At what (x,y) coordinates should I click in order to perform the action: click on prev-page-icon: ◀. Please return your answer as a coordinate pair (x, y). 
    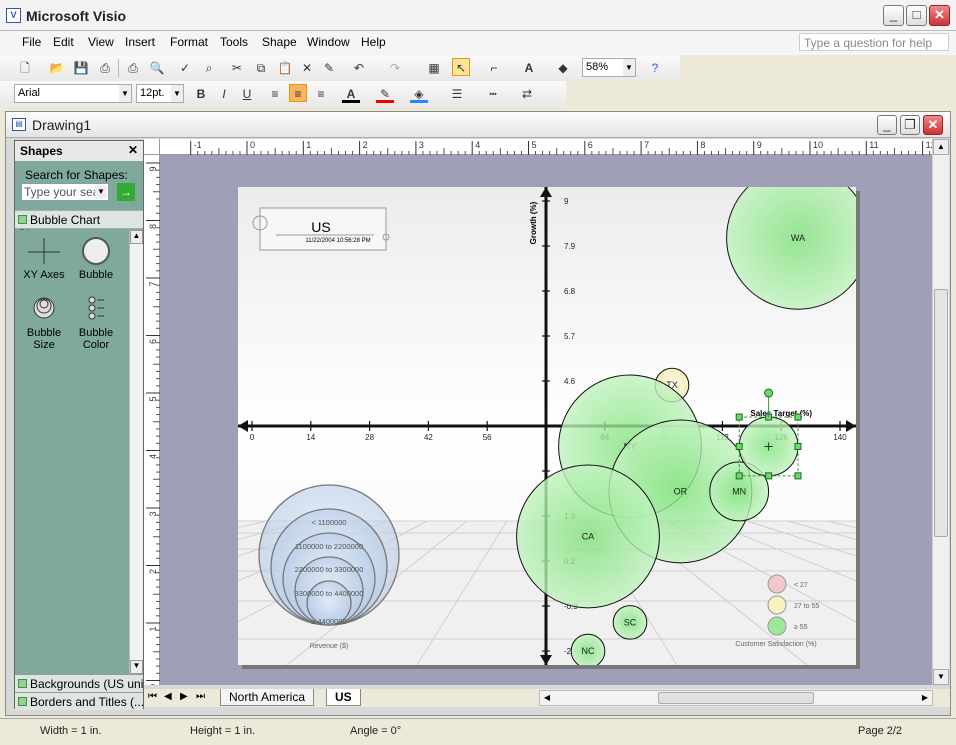
    Looking at the image, I should click on (168, 696).